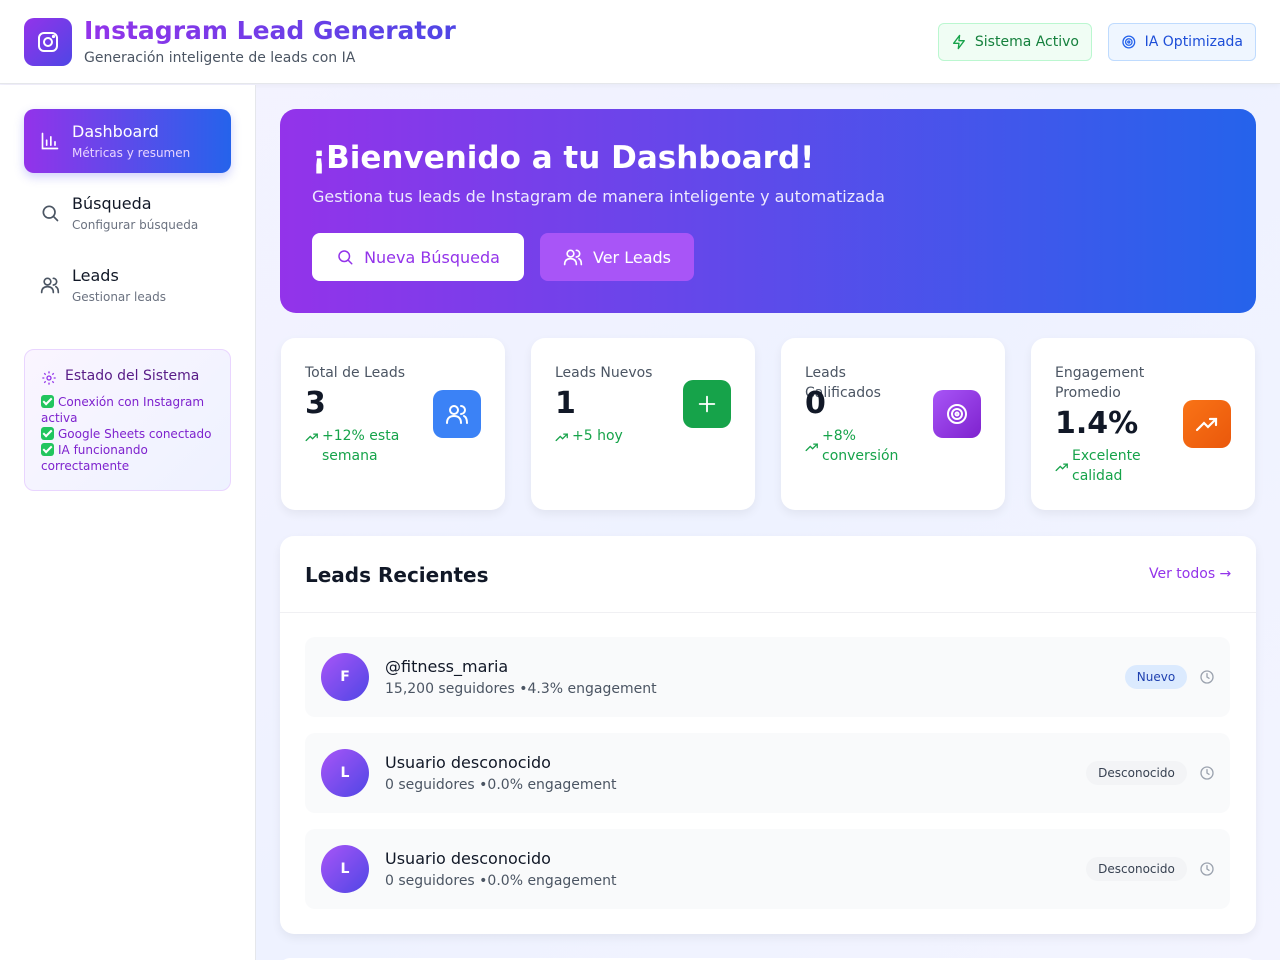 The image size is (1280, 960). What do you see at coordinates (49, 378) in the screenshot?
I see `gear-icon` at bounding box center [49, 378].